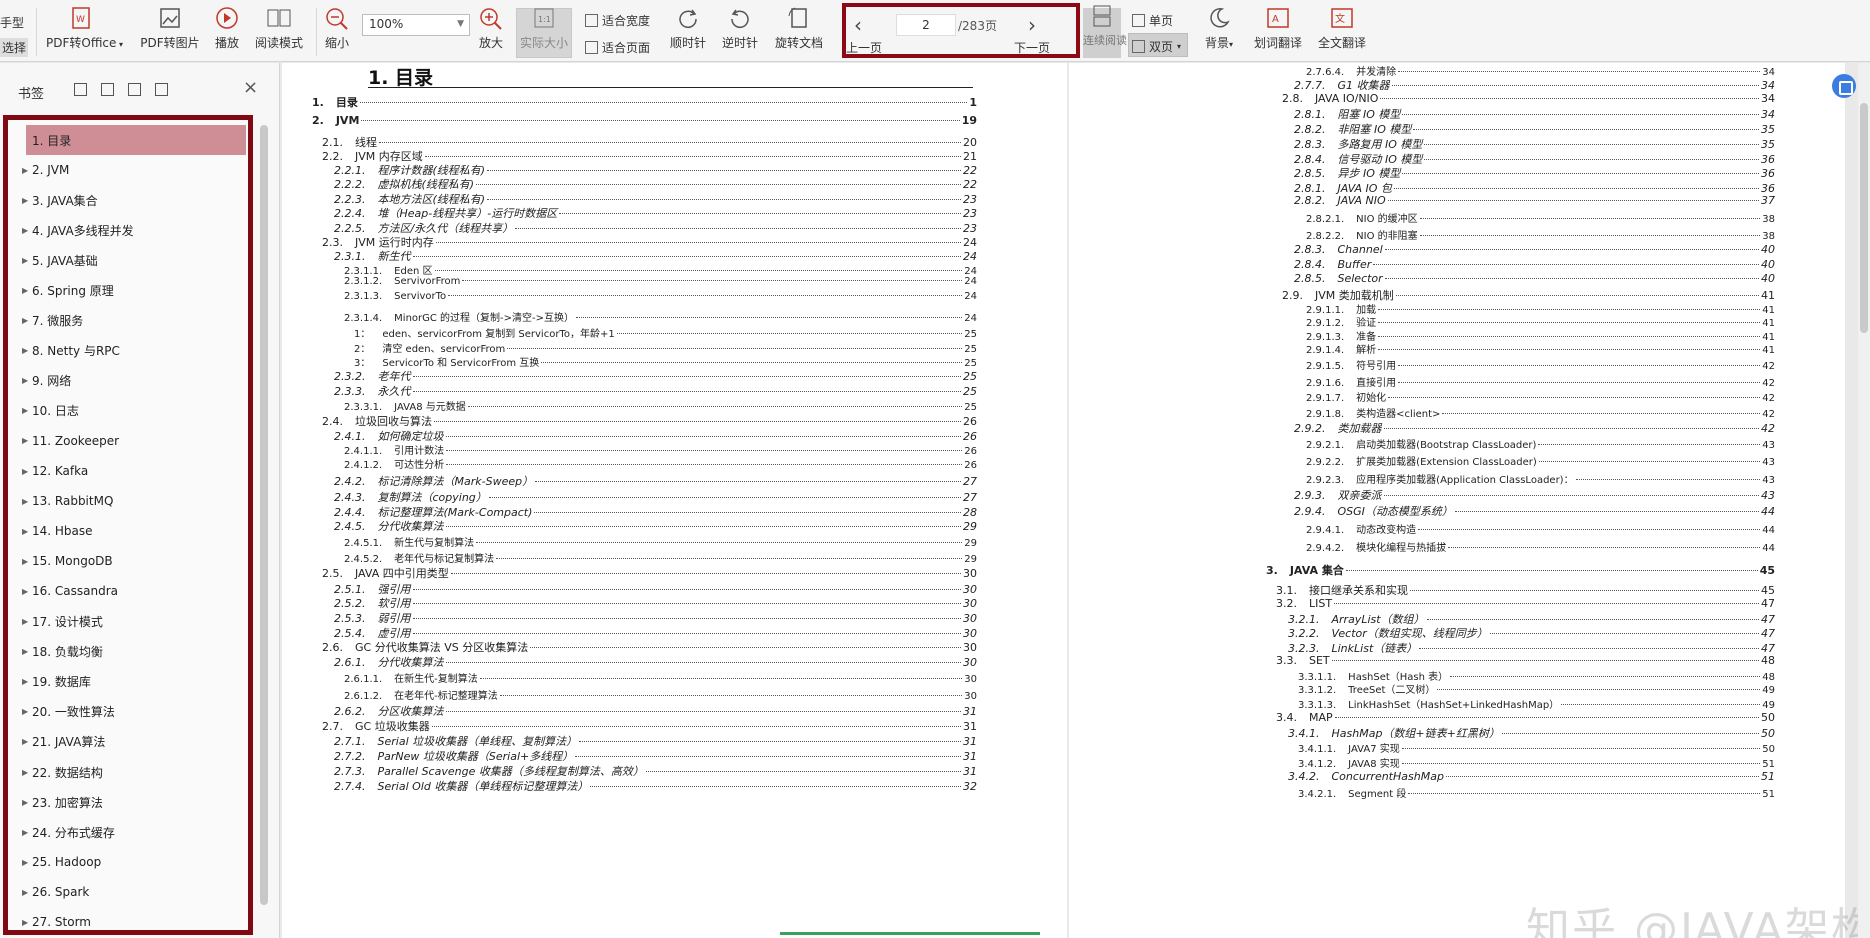  I want to click on toc-entry: 2.9.4.1. 动态改变构造 44, so click(1540, 528).